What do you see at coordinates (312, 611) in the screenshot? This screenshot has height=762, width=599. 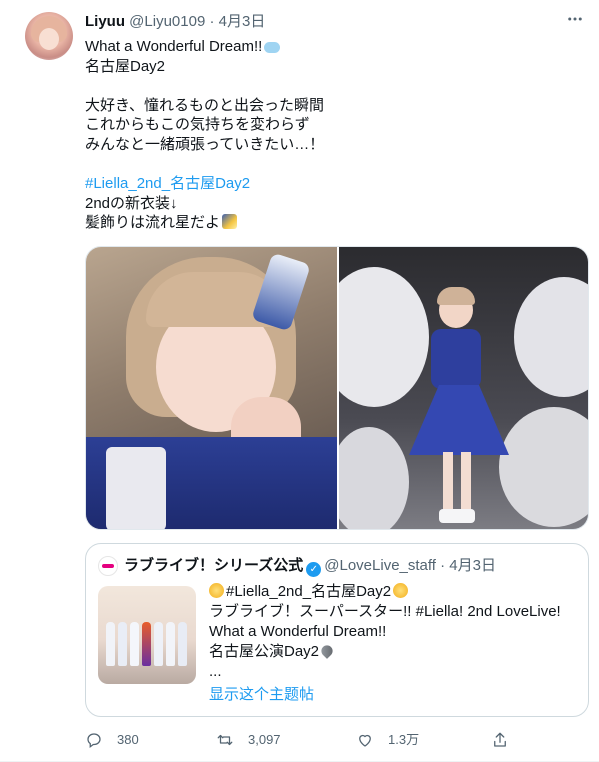 I see `quoted-line-2a: ラブライブ！スーパースター!!` at bounding box center [312, 611].